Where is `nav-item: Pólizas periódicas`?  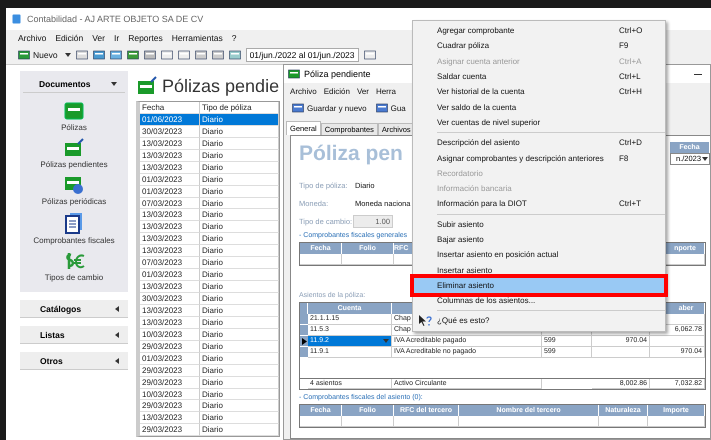 nav-item: Pólizas periódicas is located at coordinates (74, 190).